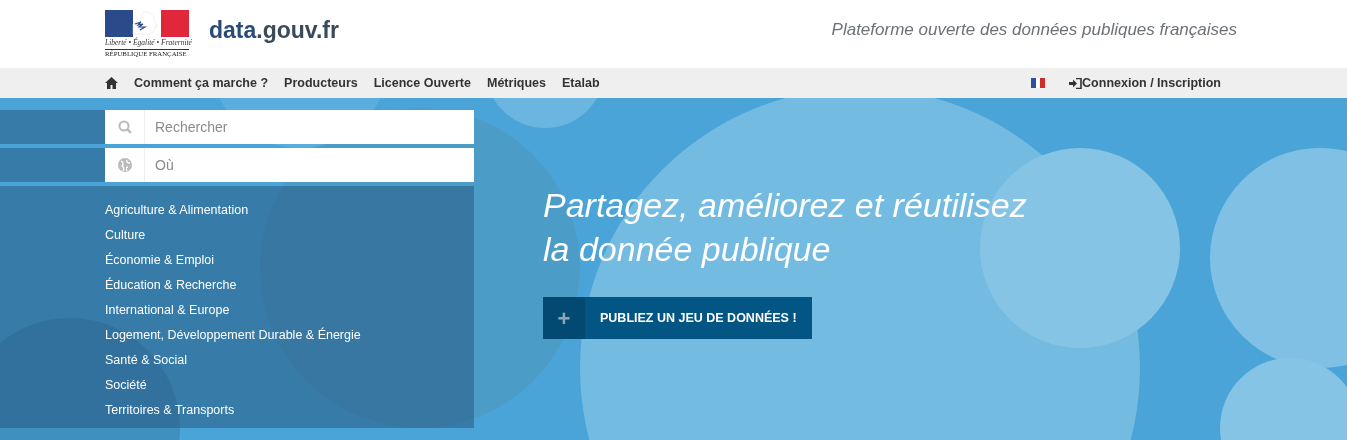 This screenshot has width=1347, height=440. What do you see at coordinates (289, 260) in the screenshot?
I see `category-link: Économie & Emploi` at bounding box center [289, 260].